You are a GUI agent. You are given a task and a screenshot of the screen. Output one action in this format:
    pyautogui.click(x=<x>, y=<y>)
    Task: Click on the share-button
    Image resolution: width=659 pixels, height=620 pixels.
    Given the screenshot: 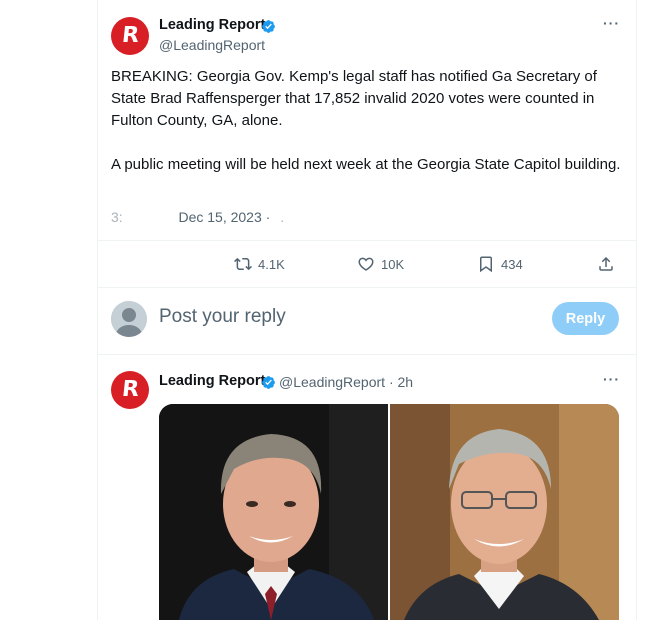 What is the action you would take?
    pyautogui.click(x=606, y=264)
    